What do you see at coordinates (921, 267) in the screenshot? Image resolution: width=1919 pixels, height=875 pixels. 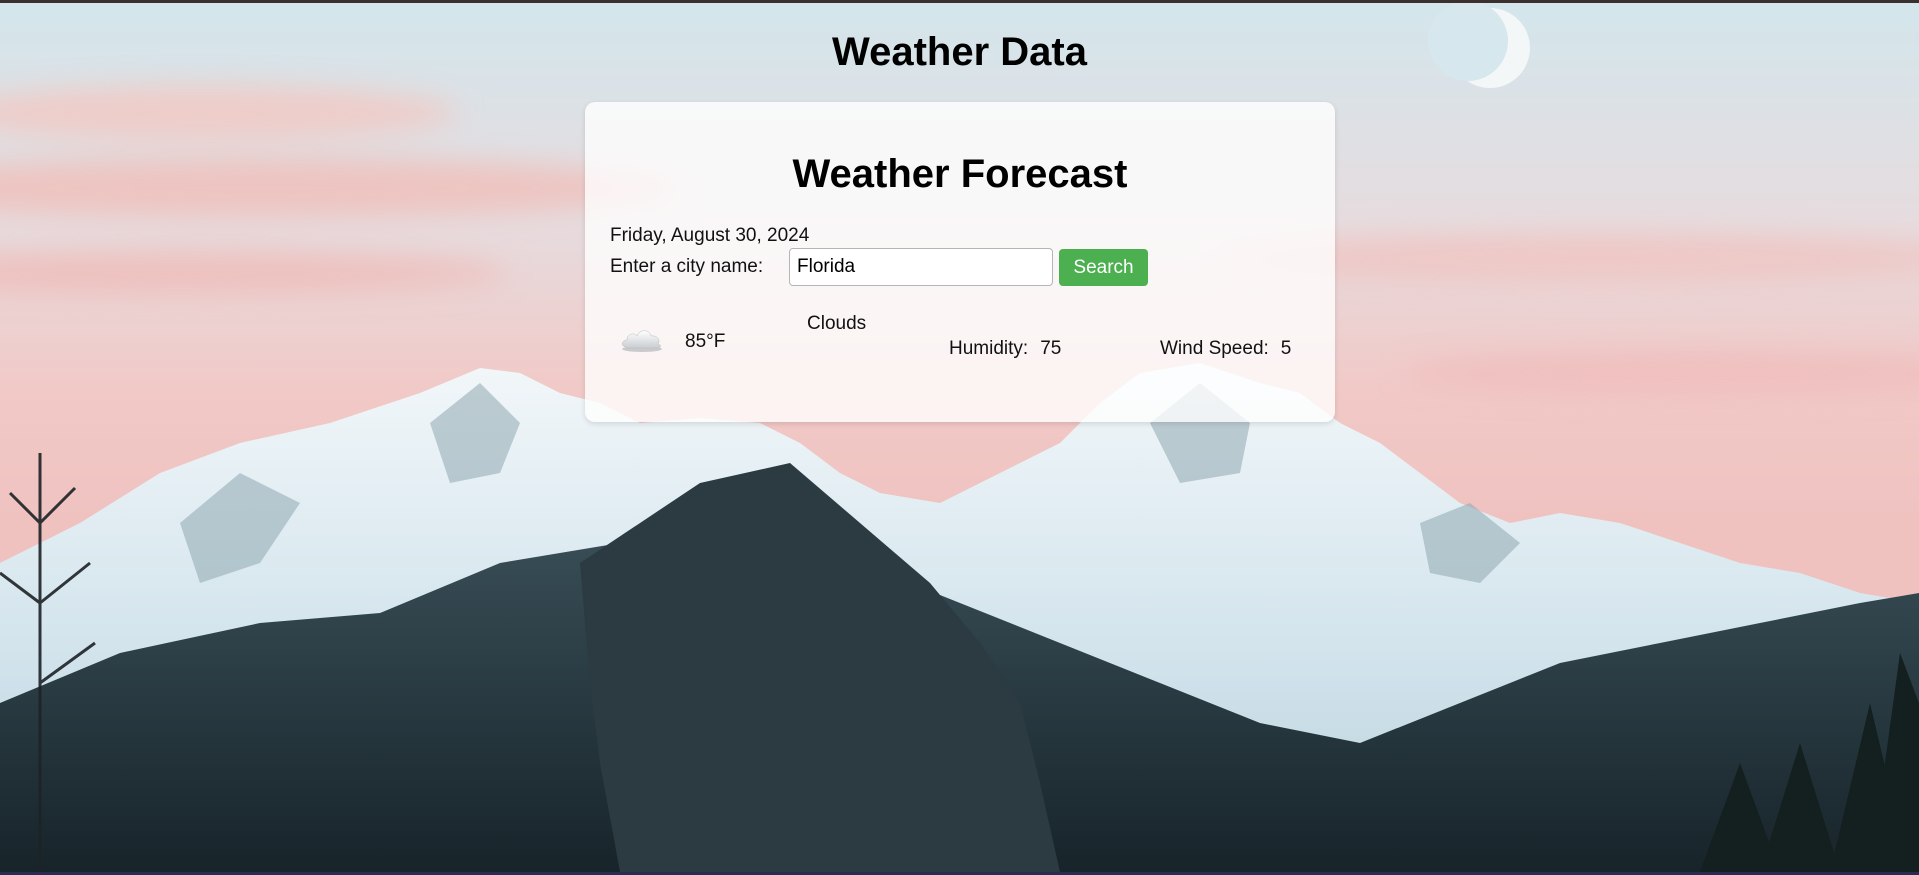 I see `city-input` at bounding box center [921, 267].